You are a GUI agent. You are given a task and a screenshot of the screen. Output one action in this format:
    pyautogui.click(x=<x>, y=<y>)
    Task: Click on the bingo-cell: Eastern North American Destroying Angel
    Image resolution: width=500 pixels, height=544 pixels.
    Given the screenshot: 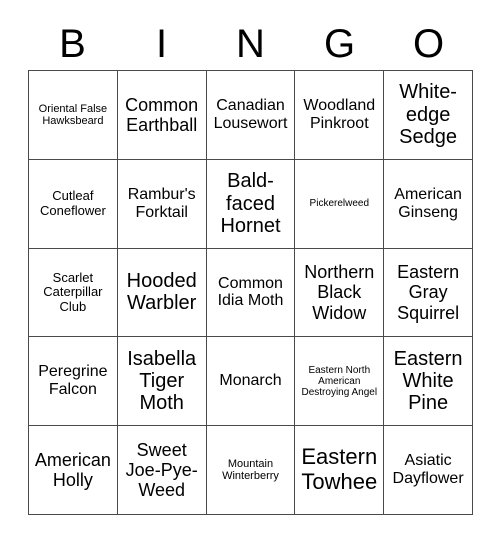 What is the action you would take?
    pyautogui.click(x=340, y=382)
    